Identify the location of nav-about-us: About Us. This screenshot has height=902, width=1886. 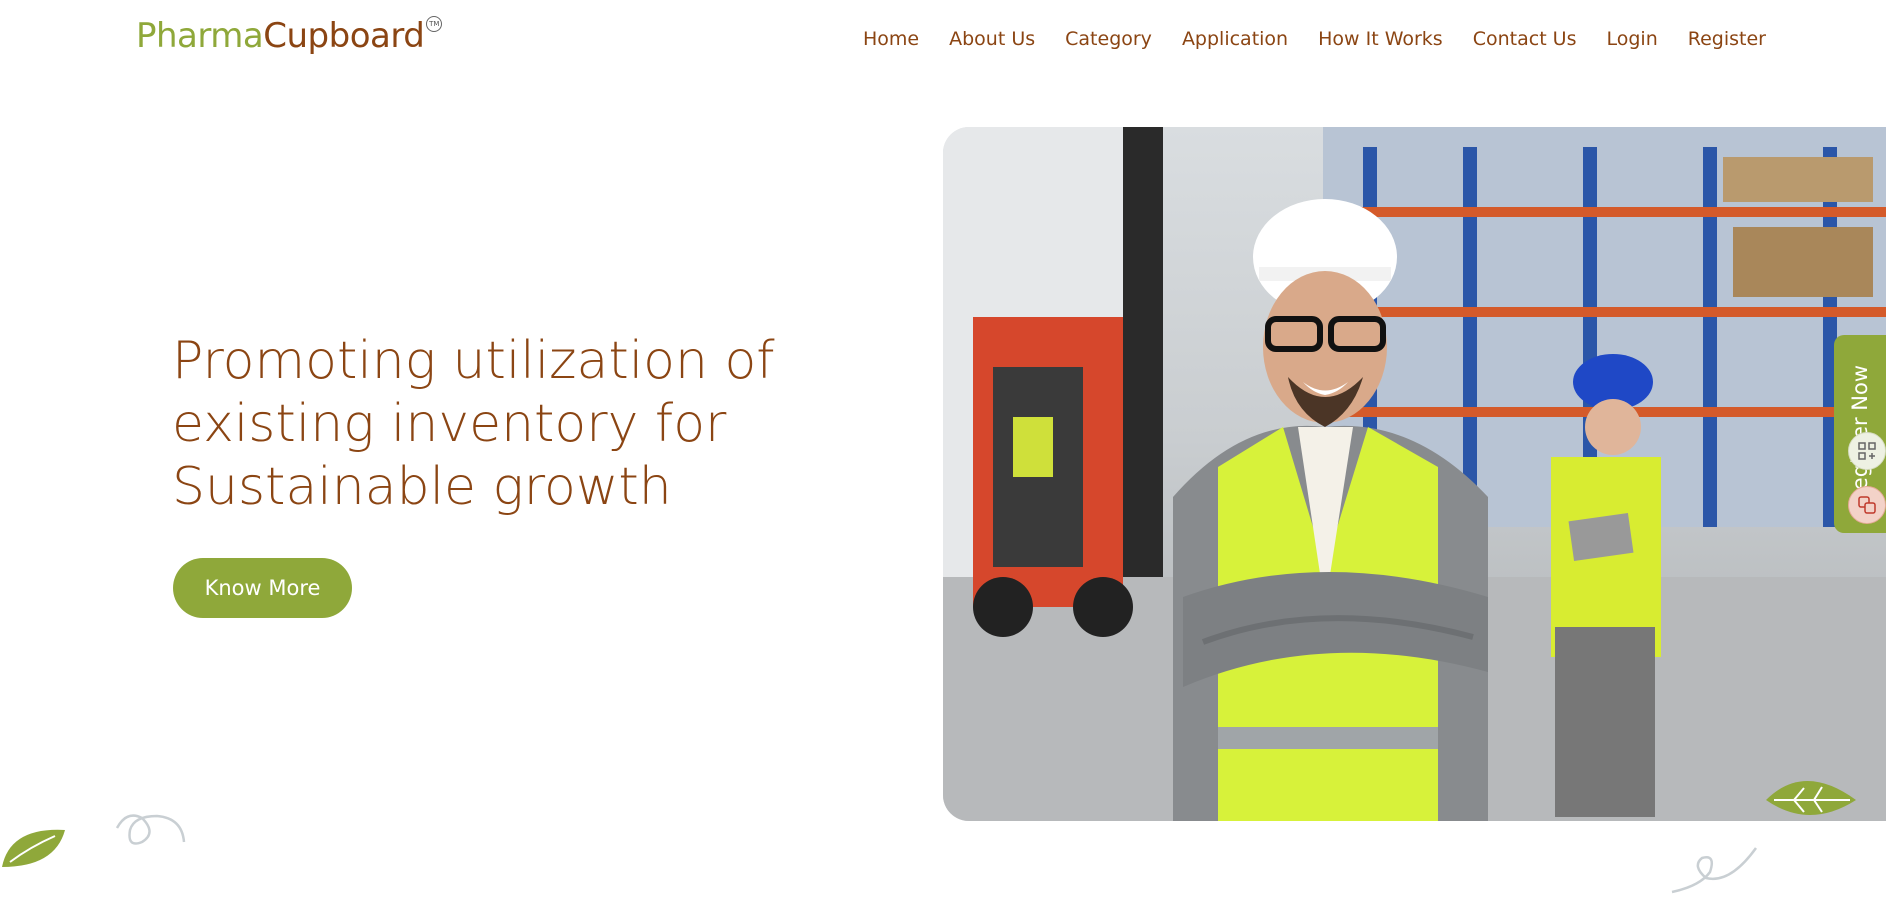
(992, 39).